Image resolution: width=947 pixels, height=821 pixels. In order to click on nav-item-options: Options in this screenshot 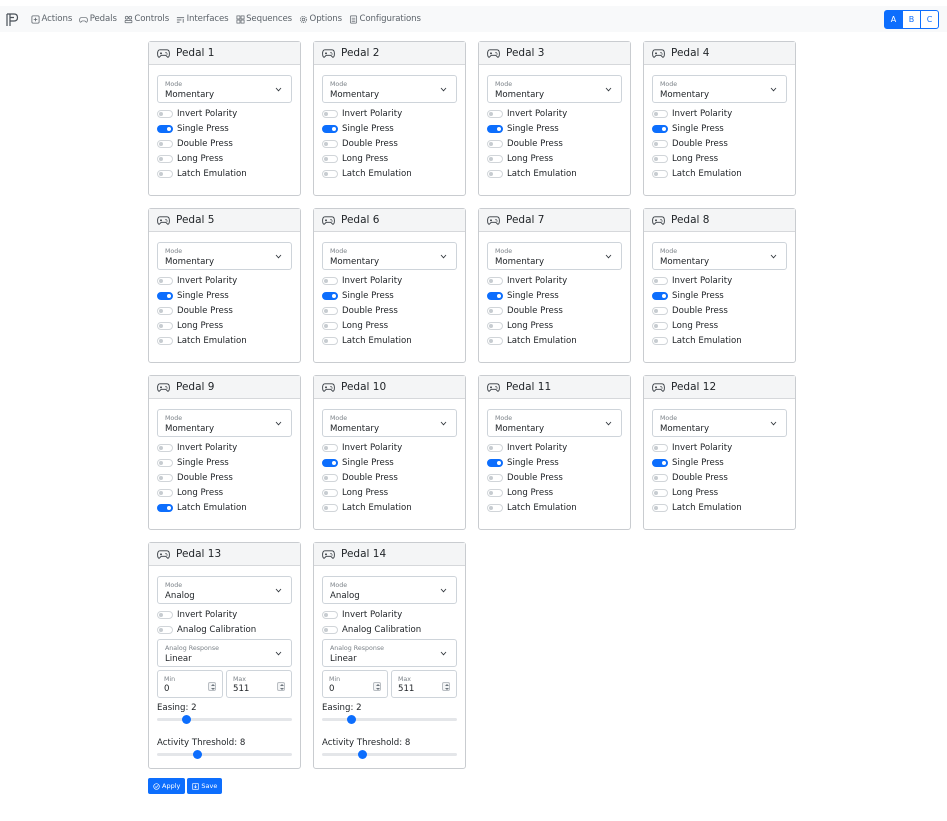, I will do `click(320, 19)`.